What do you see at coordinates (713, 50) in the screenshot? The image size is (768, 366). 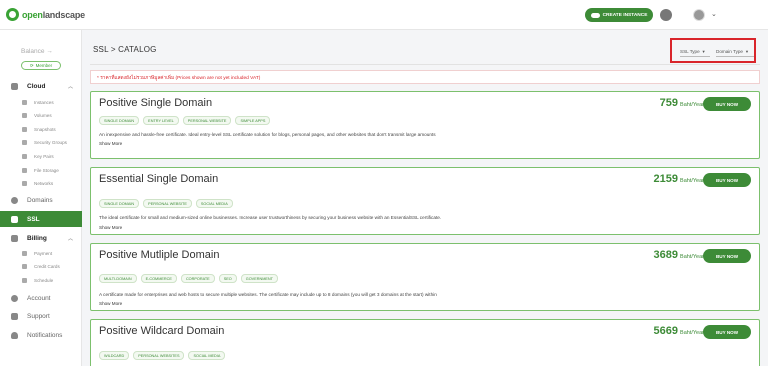 I see `filter-group: SSL Type ▼ Domain Type ▼` at bounding box center [713, 50].